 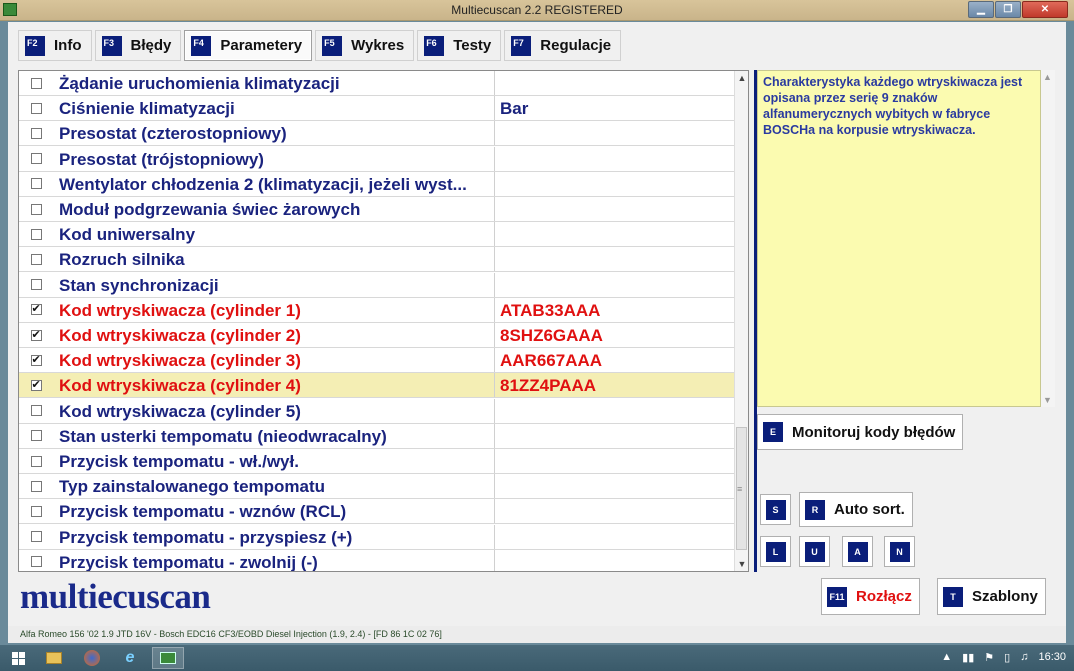 I want to click on table-row: Moduł podgrzewania świec żarowych, so click(x=377, y=209).